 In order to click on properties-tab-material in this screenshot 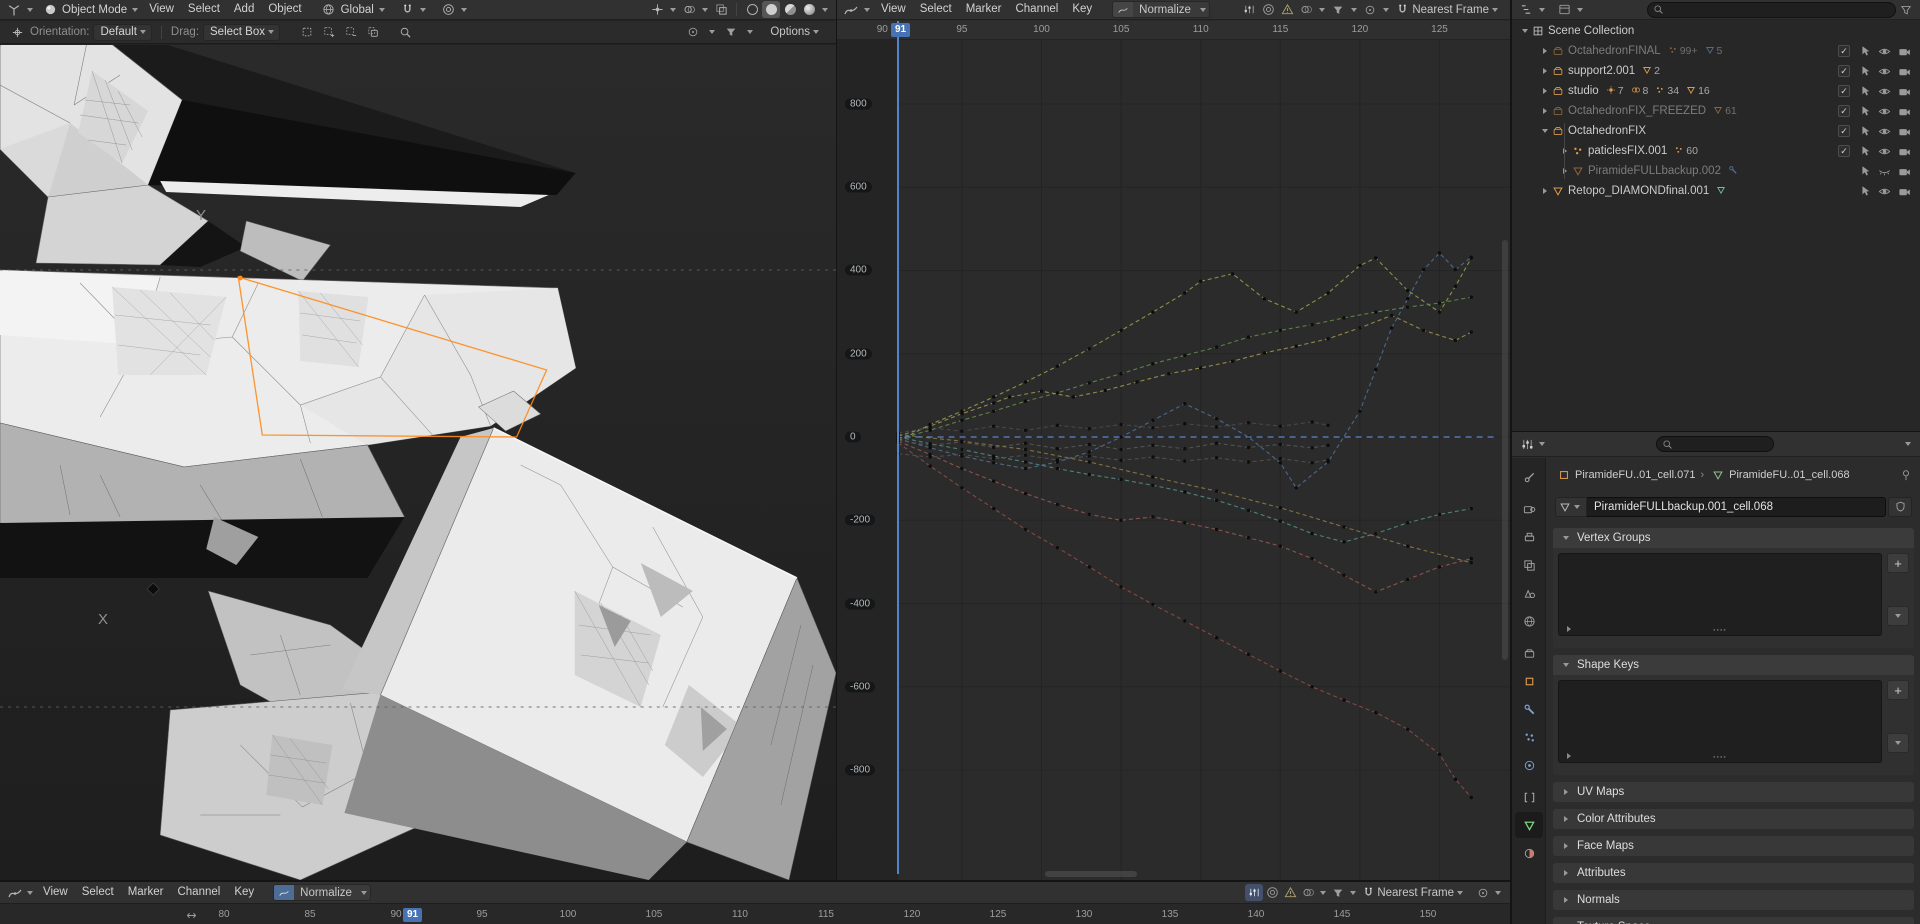, I will do `click(1529, 853)`.